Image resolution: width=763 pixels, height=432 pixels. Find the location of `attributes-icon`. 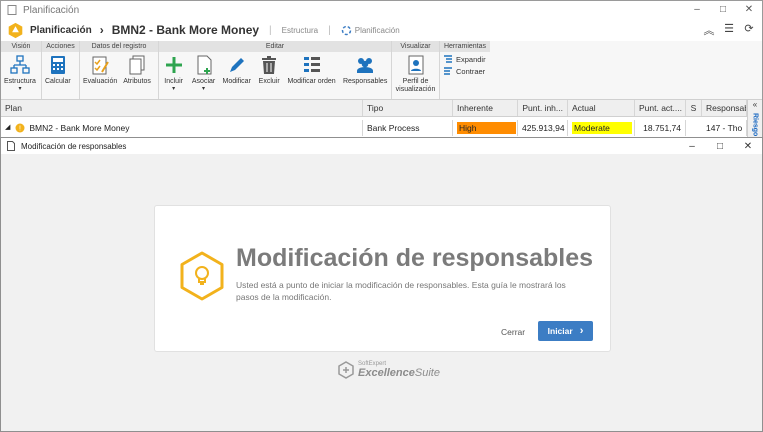

attributes-icon is located at coordinates (137, 65).